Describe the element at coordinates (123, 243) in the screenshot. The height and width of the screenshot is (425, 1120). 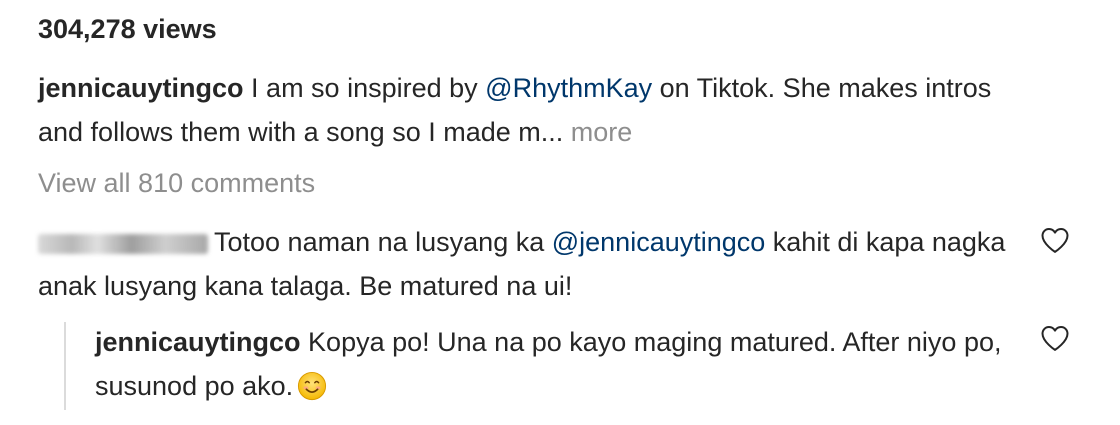
I see `blurred-commenter-username` at that location.